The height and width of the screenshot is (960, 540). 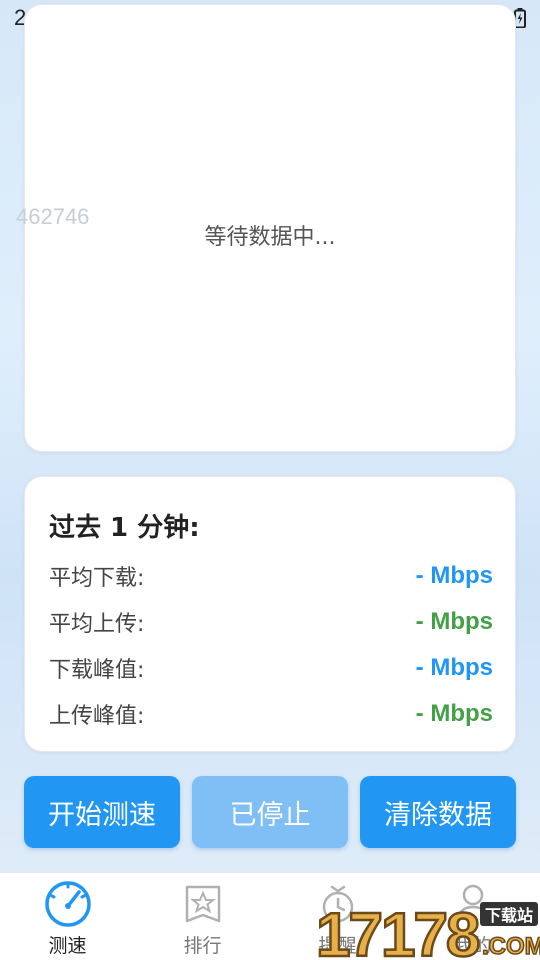 What do you see at coordinates (97, 716) in the screenshot?
I see `stat-label: 上传峰值:` at bounding box center [97, 716].